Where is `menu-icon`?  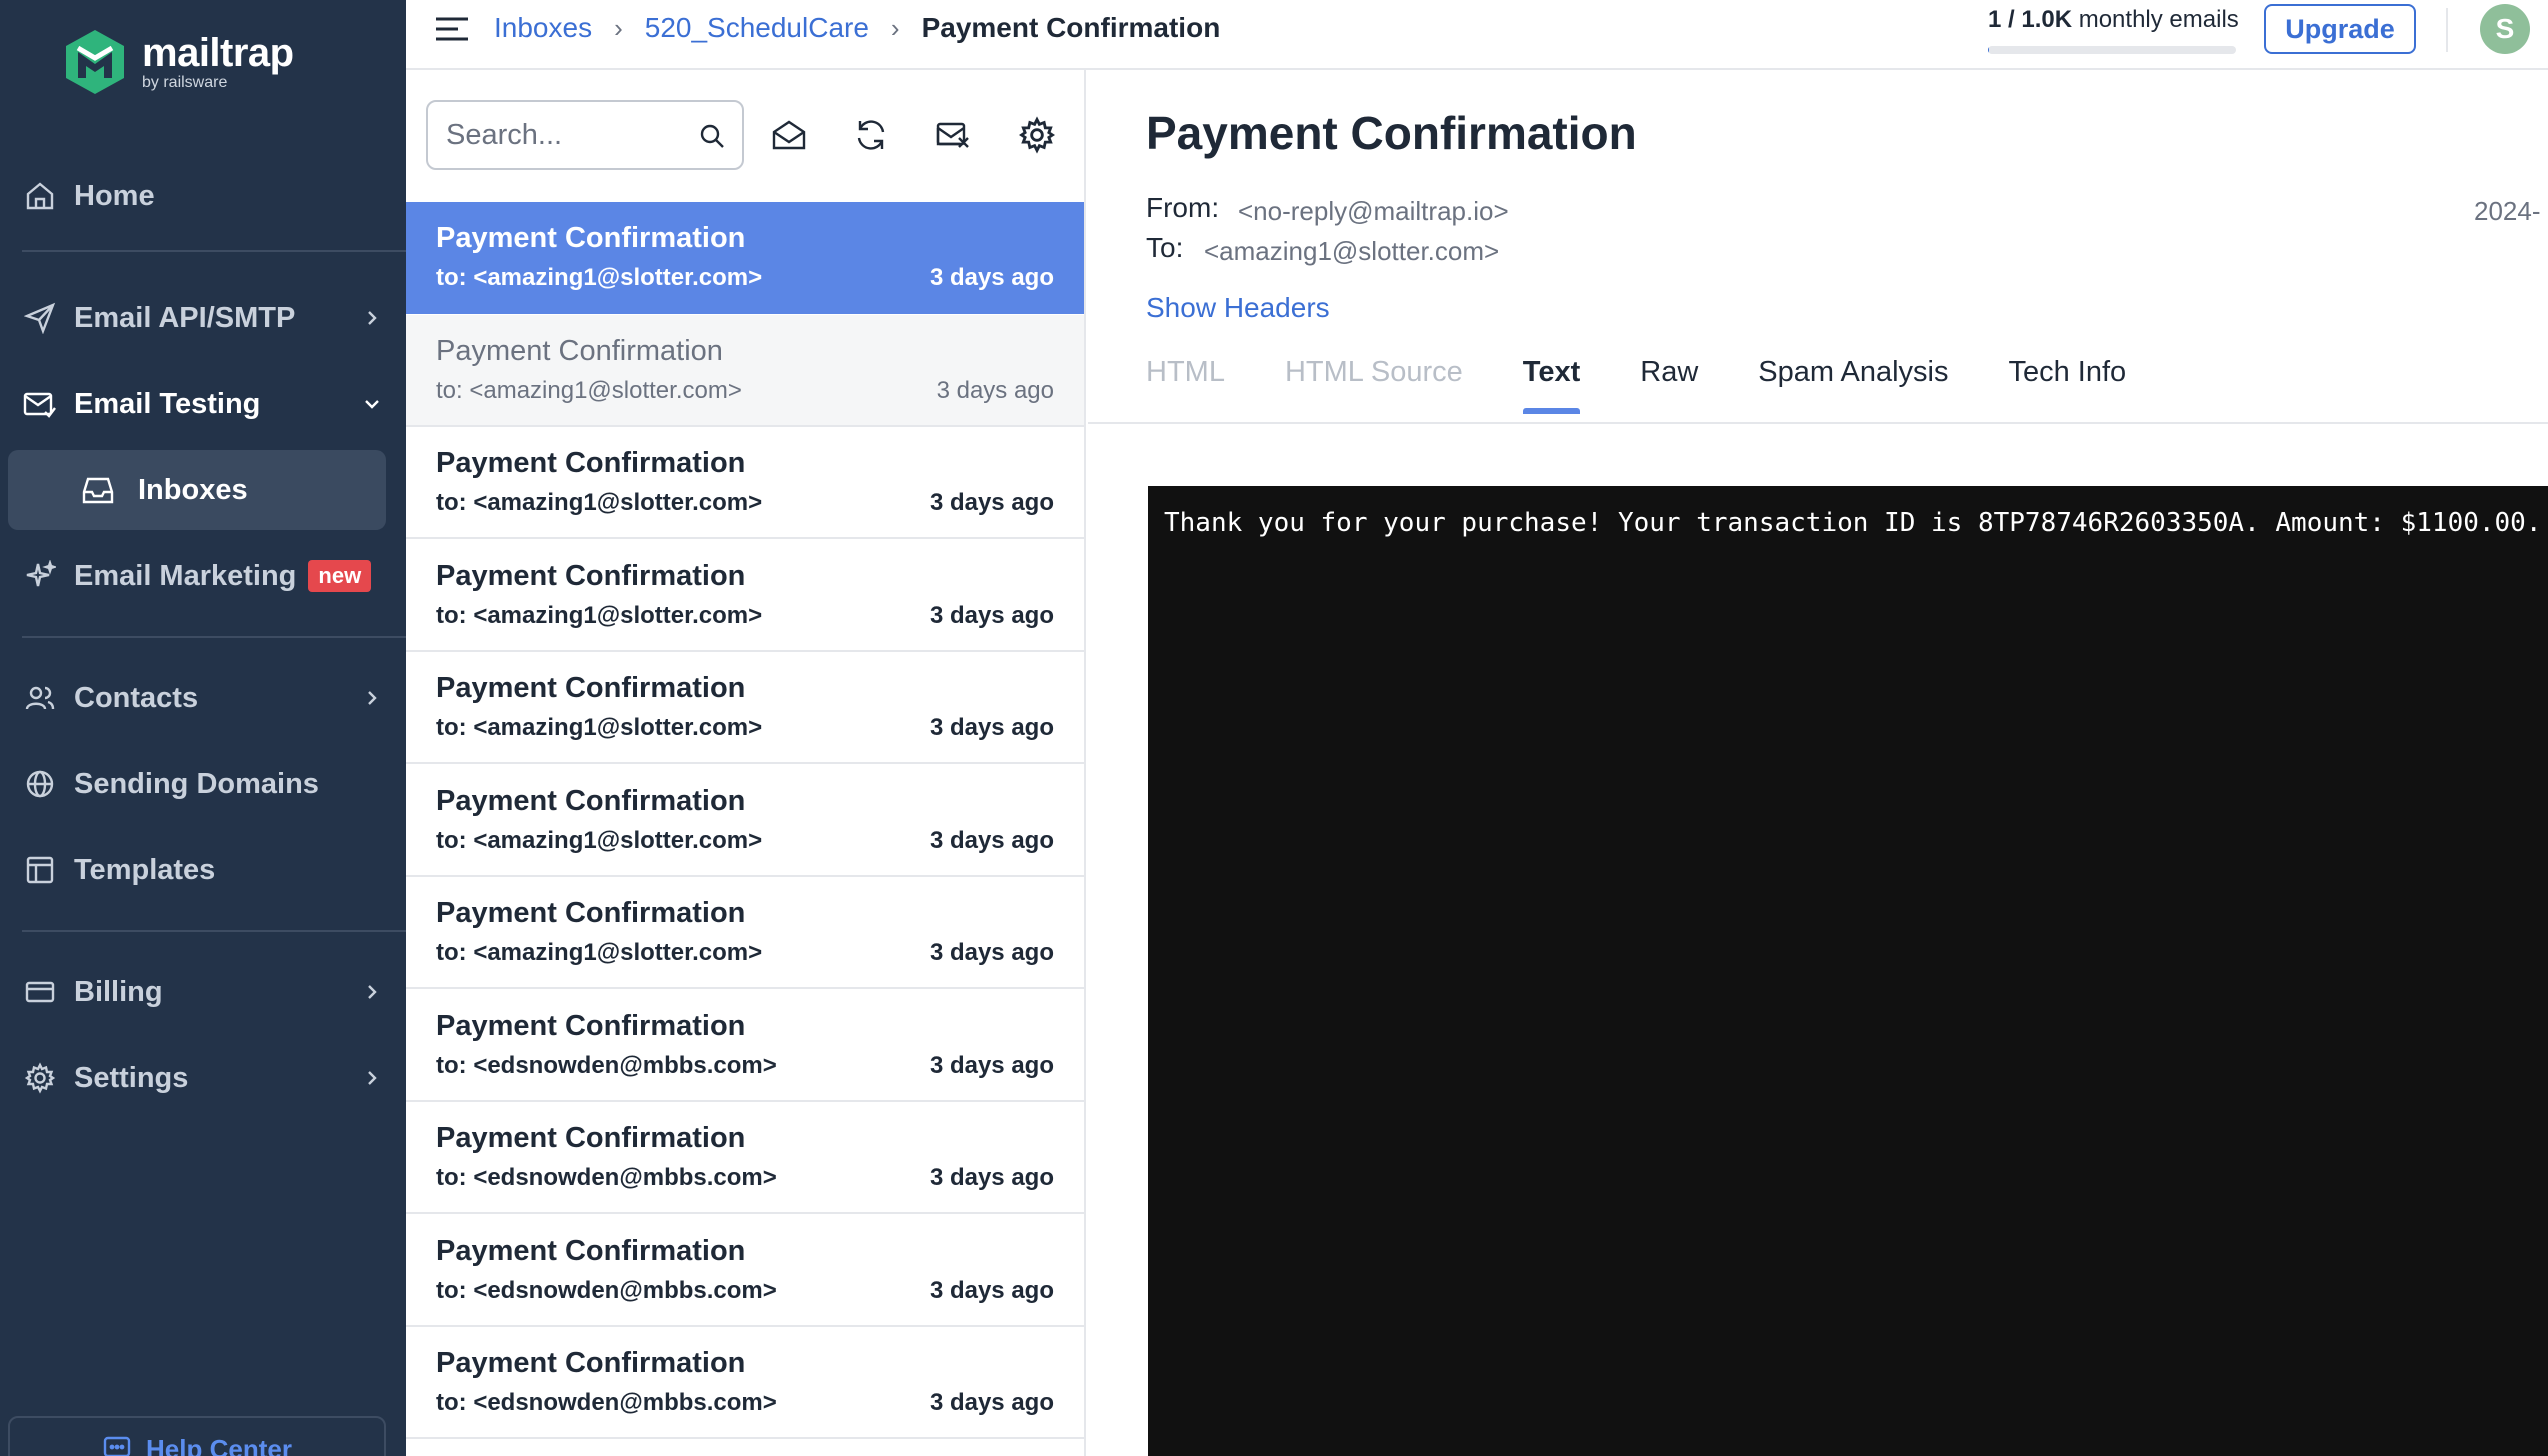
menu-icon is located at coordinates (452, 29).